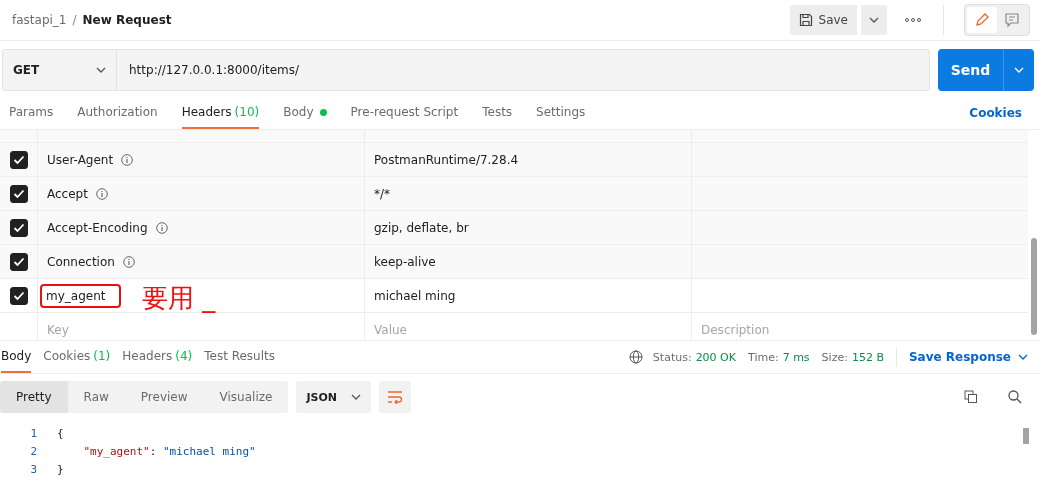 The width and height of the screenshot is (1040, 489). I want to click on line-number: 1, so click(33, 433).